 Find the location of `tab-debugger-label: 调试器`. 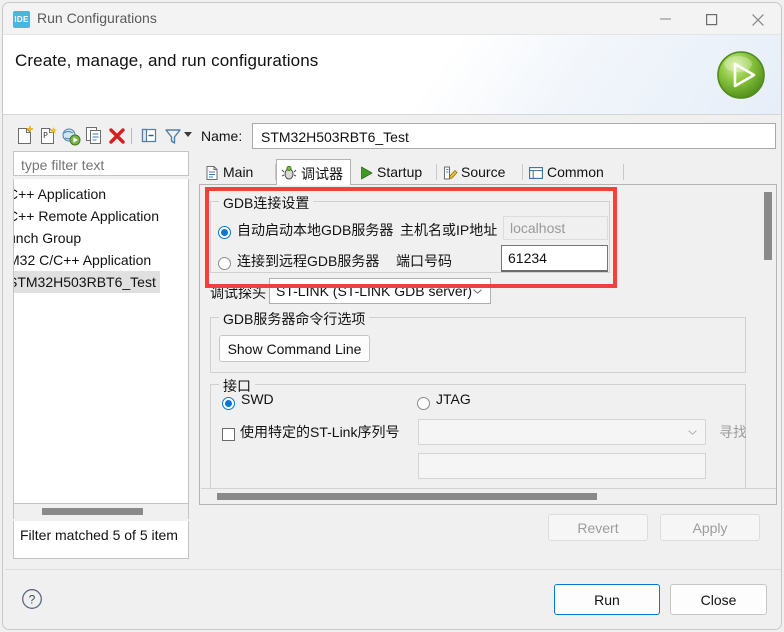

tab-debugger-label: 调试器 is located at coordinates (322, 174).